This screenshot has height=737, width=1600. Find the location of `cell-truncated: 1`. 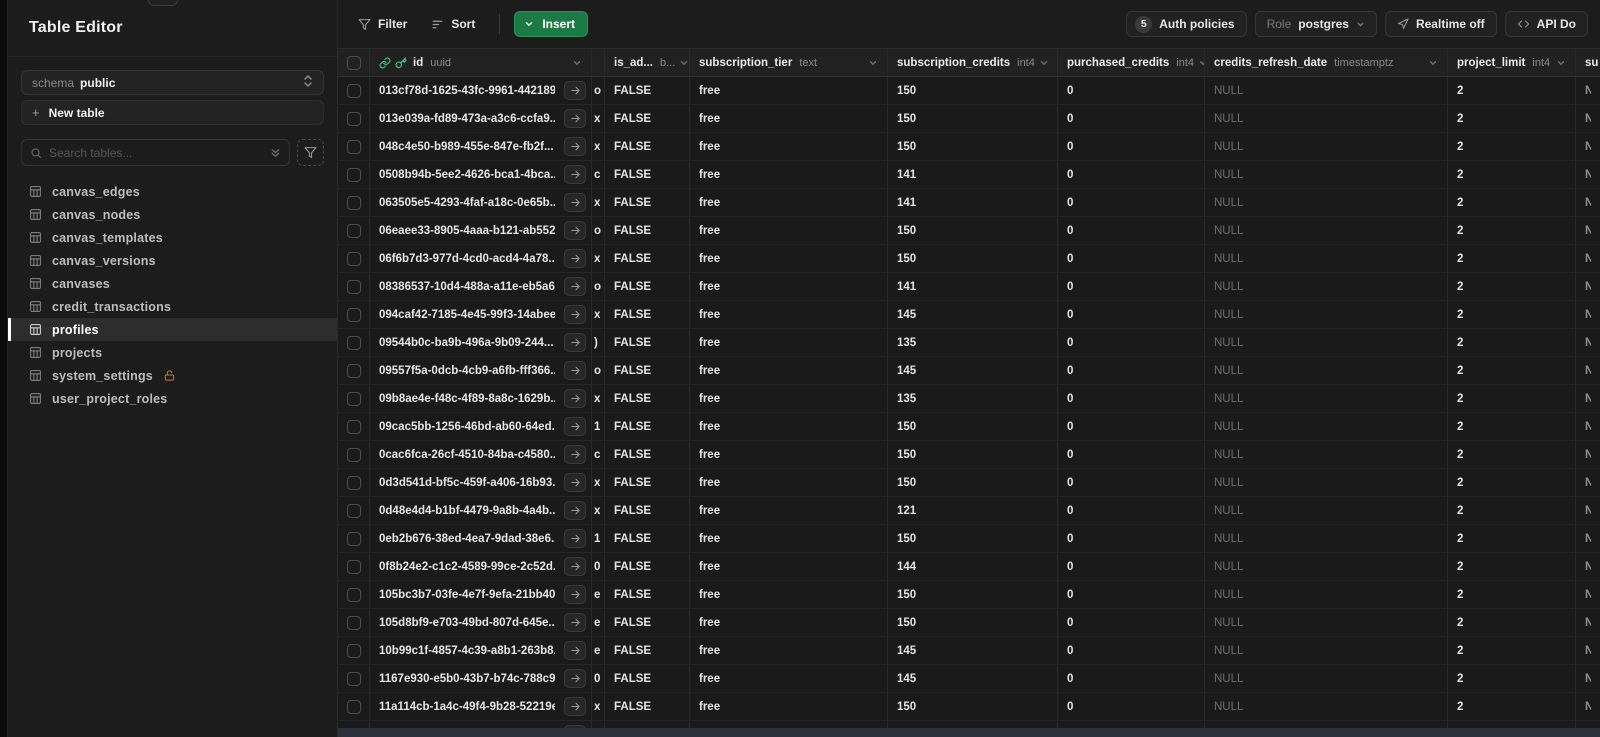

cell-truncated: 1 is located at coordinates (598, 426).